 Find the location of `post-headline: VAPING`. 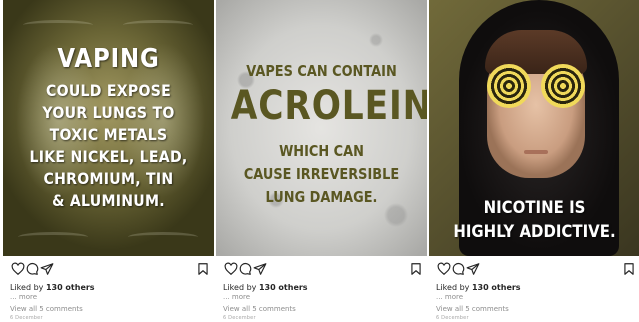

post-headline: VAPING is located at coordinates (108, 59).